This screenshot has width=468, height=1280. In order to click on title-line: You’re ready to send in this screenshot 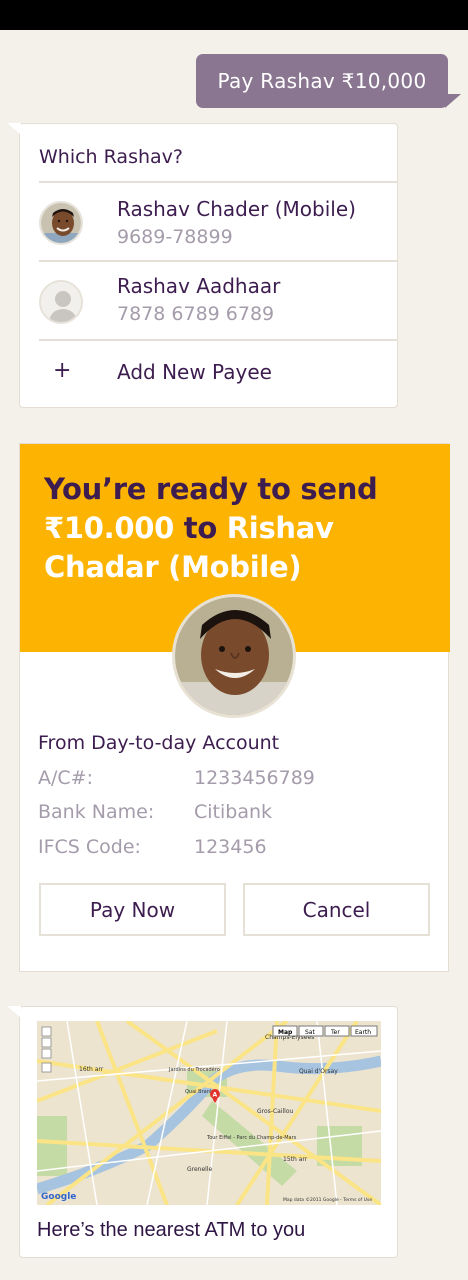, I will do `click(211, 489)`.